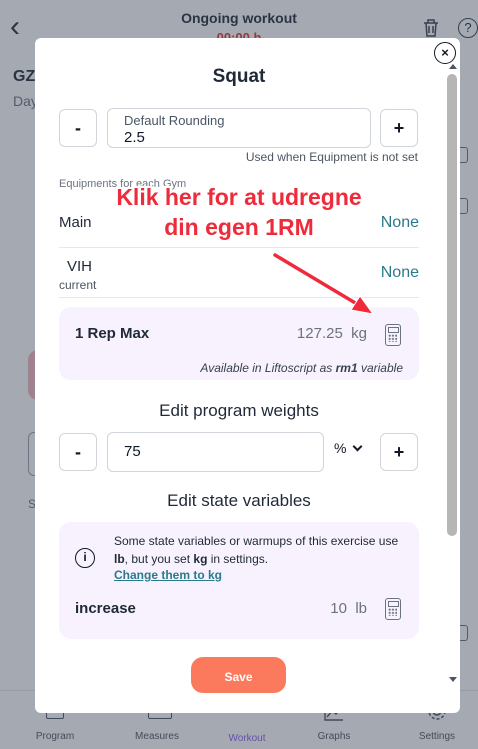 Image resolution: width=478 pixels, height=749 pixels. What do you see at coordinates (78, 452) in the screenshot?
I see `weight-minus-button: -` at bounding box center [78, 452].